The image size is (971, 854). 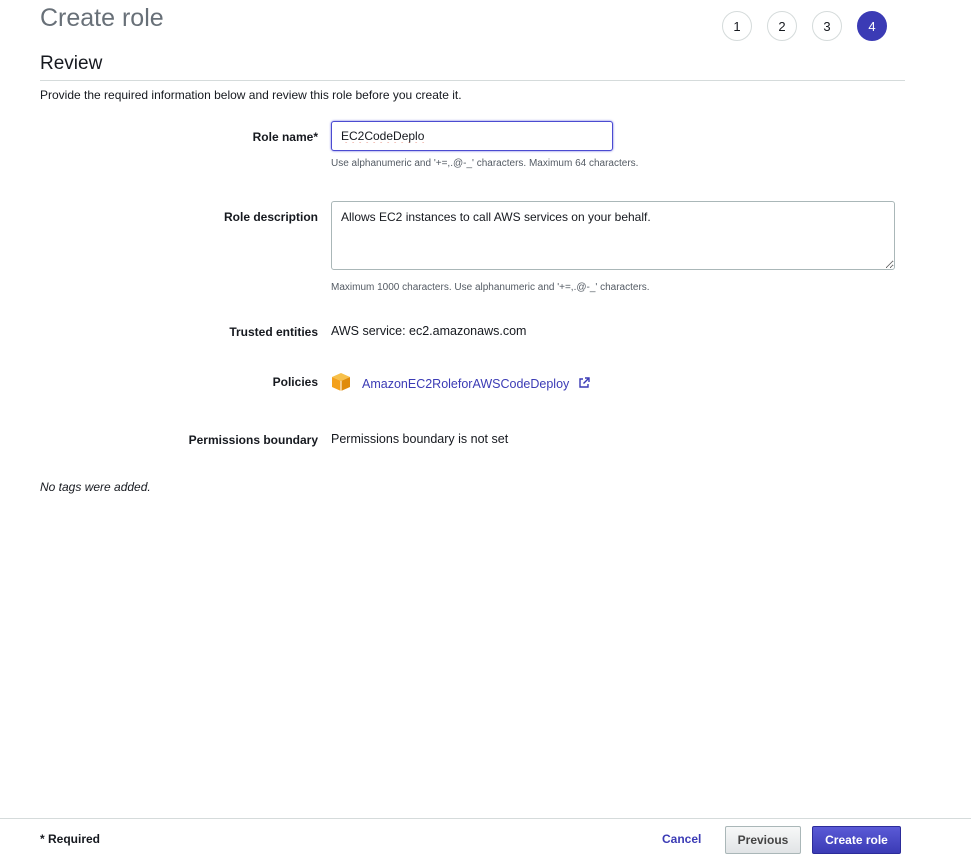 I want to click on policy-link: AmazonEC2RoleforAWSCodeDeploy, so click(x=476, y=384).